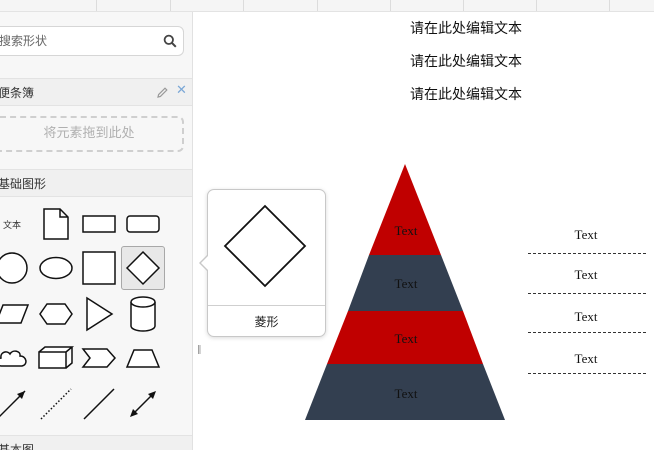  What do you see at coordinates (74, 41) in the screenshot?
I see `search-input` at bounding box center [74, 41].